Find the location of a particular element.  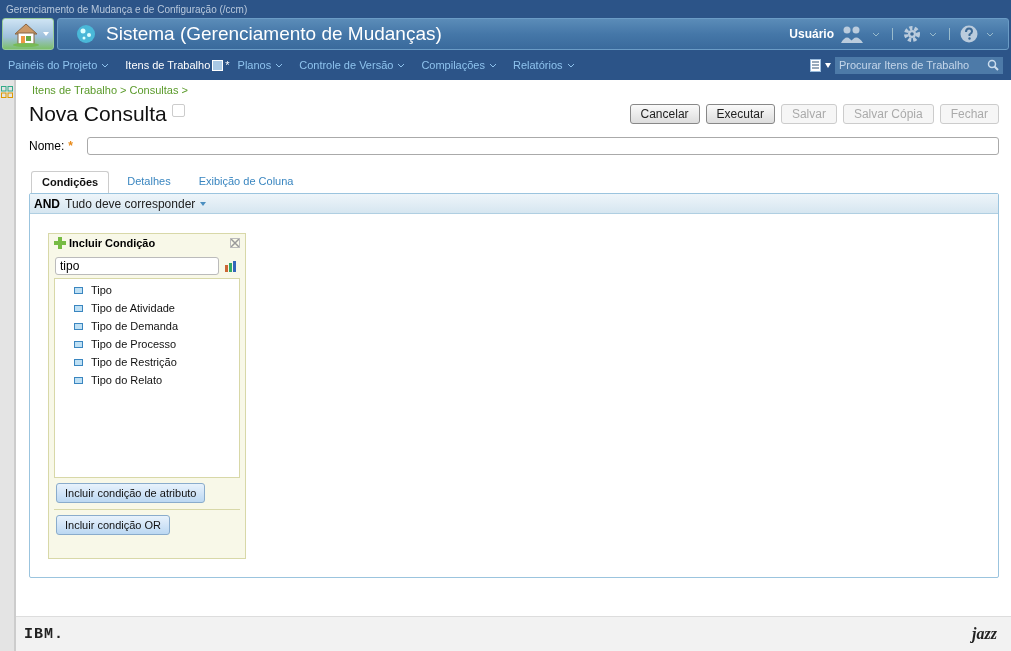

caret-icon is located at coordinates (828, 65).